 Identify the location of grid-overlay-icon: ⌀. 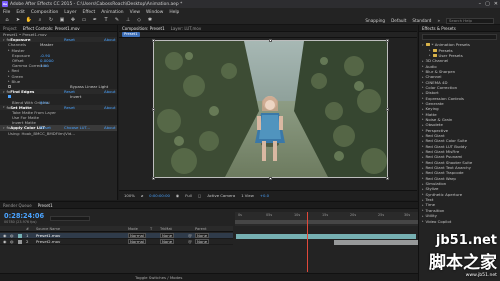
(142, 195).